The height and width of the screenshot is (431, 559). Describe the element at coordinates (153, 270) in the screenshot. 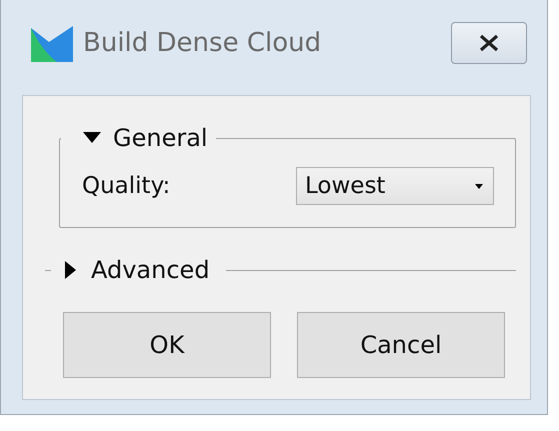

I see `section-title: Advanced` at that location.